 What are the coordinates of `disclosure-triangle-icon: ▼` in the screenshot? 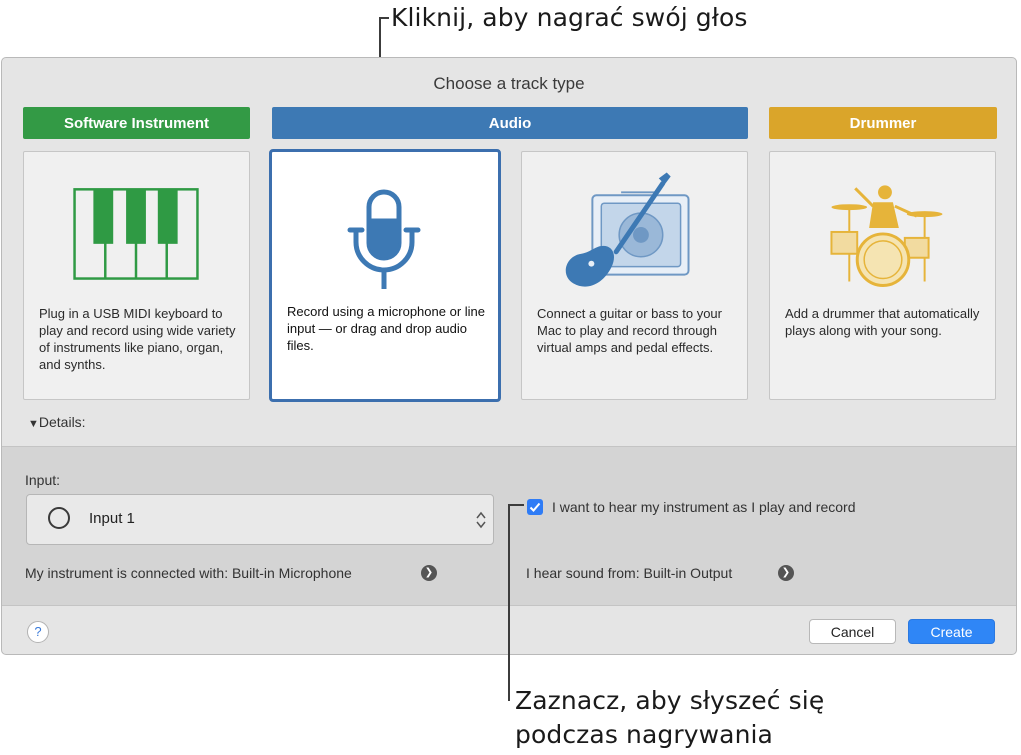 It's located at (33, 424).